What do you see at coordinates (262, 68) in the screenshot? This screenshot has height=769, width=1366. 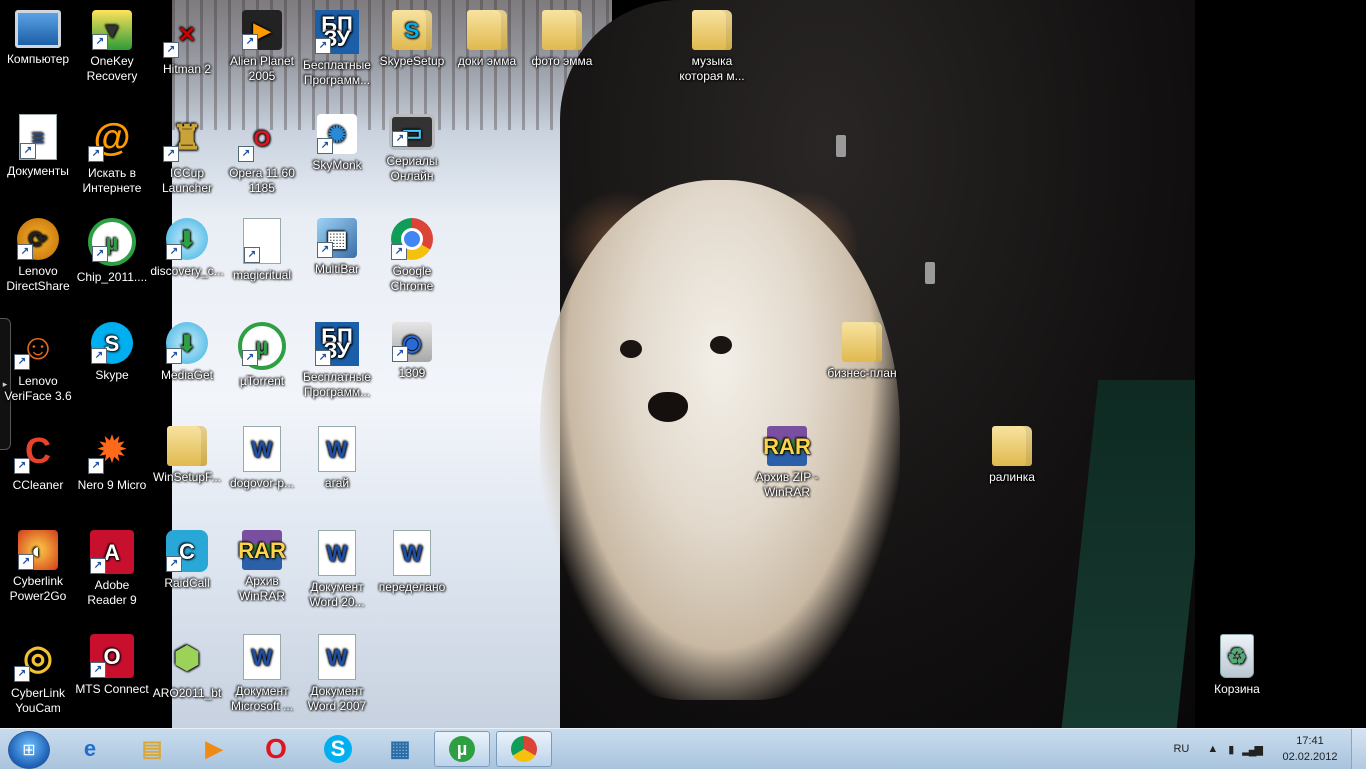 I see `icon-label: Alien Planet 2005` at bounding box center [262, 68].